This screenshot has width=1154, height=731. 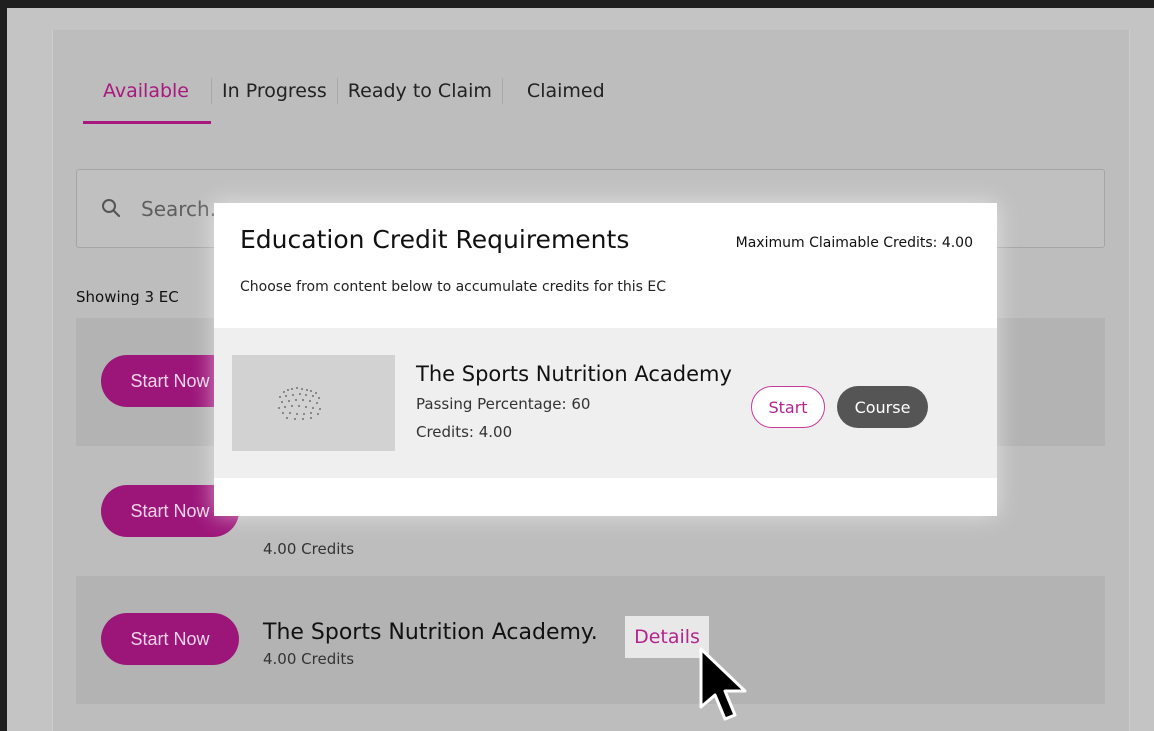 What do you see at coordinates (299, 403) in the screenshot?
I see `course-thumbnail-image` at bounding box center [299, 403].